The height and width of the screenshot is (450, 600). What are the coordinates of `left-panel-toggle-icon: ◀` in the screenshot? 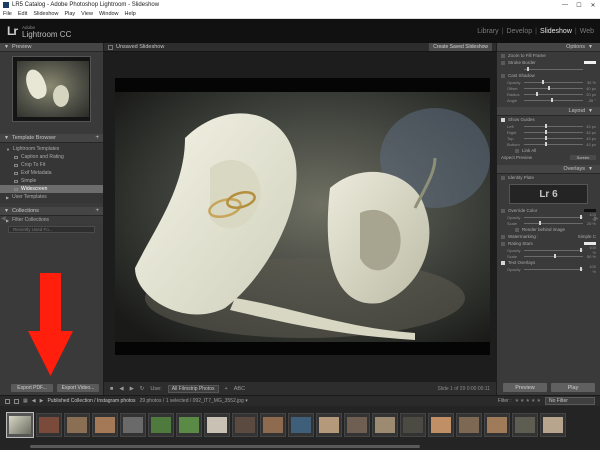 It's located at (3, 218).